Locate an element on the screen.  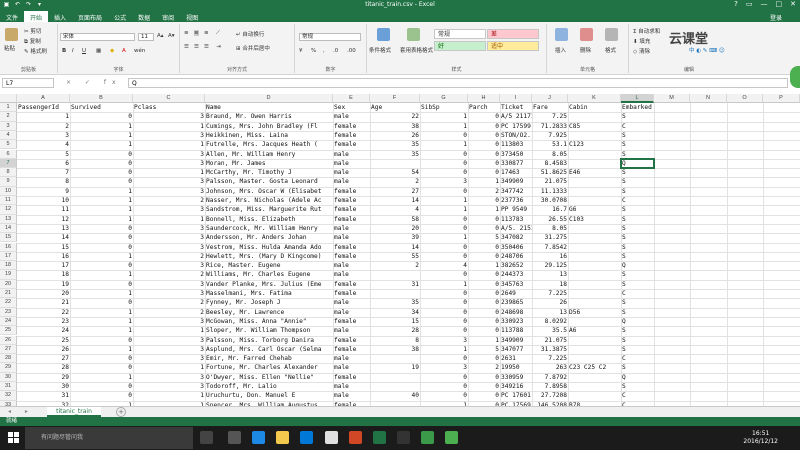
column-header-p: P is located at coordinates (781, 98).